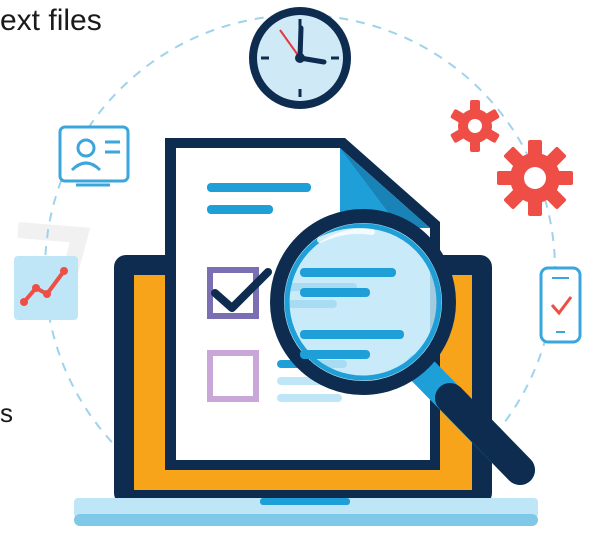  I want to click on gears-icon, so click(511, 158).